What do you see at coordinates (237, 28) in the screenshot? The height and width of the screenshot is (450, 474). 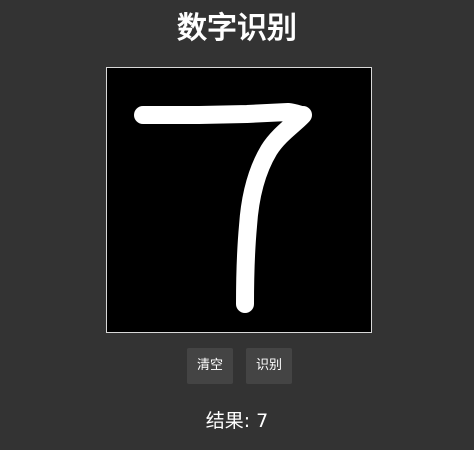 I see `page-title: 数字识别` at bounding box center [237, 28].